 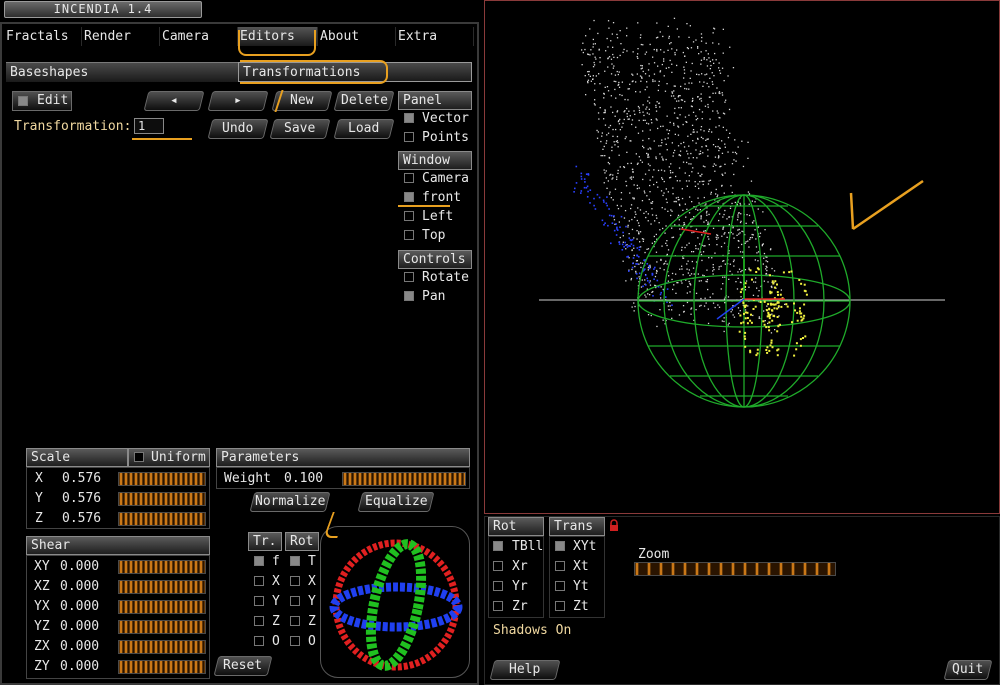 I want to click on view-trans-header: Trans, so click(x=577, y=526).